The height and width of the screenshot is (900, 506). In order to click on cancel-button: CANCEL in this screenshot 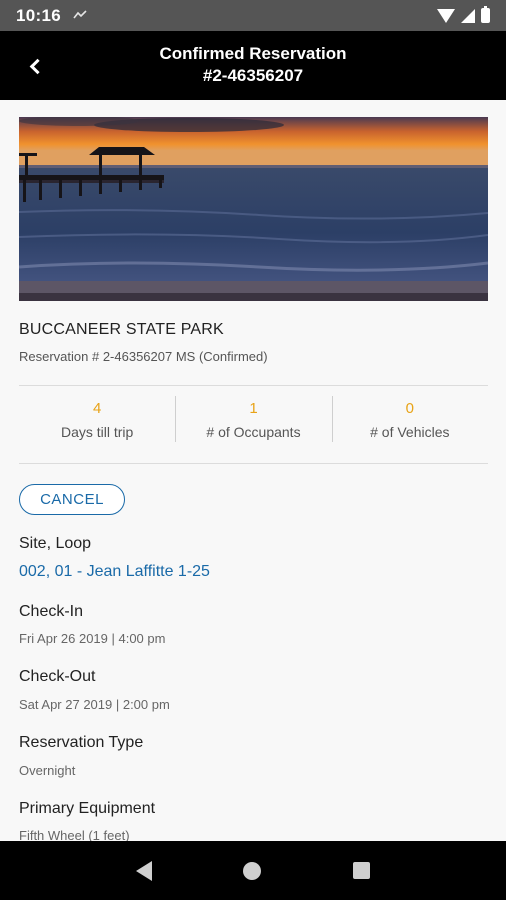, I will do `click(72, 499)`.